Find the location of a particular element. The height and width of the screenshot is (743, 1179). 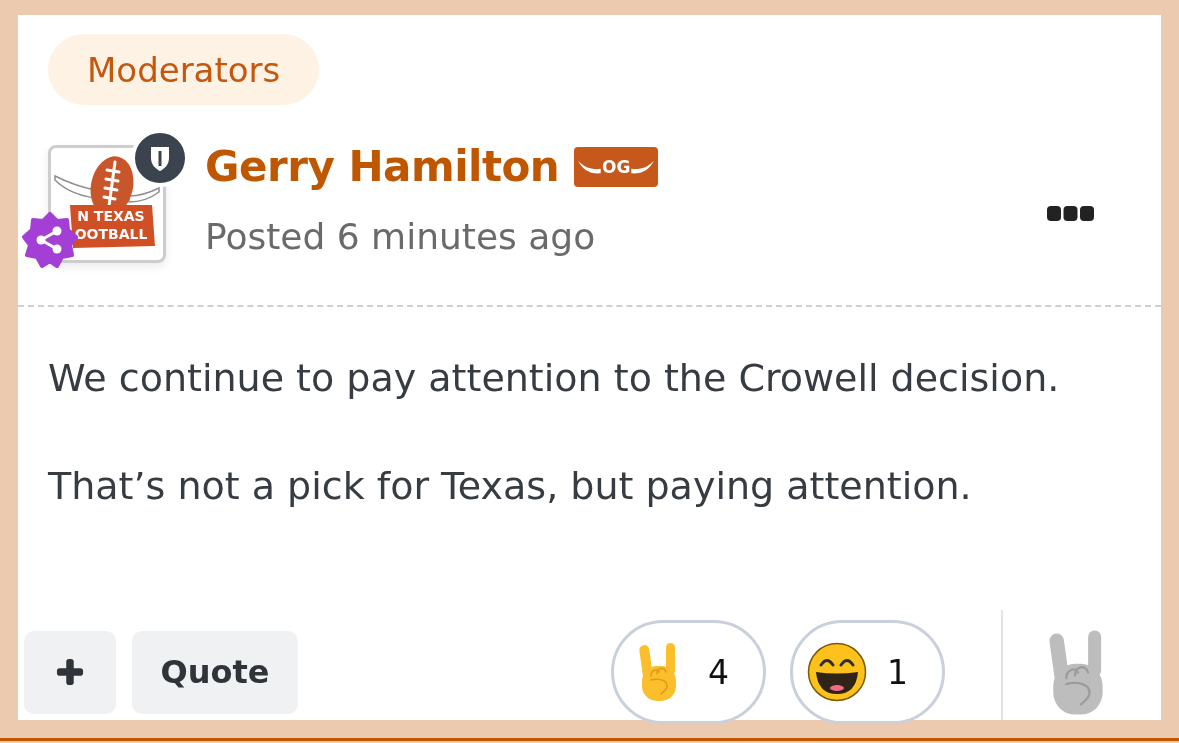

horns-hand-icon is located at coordinates (658, 672).